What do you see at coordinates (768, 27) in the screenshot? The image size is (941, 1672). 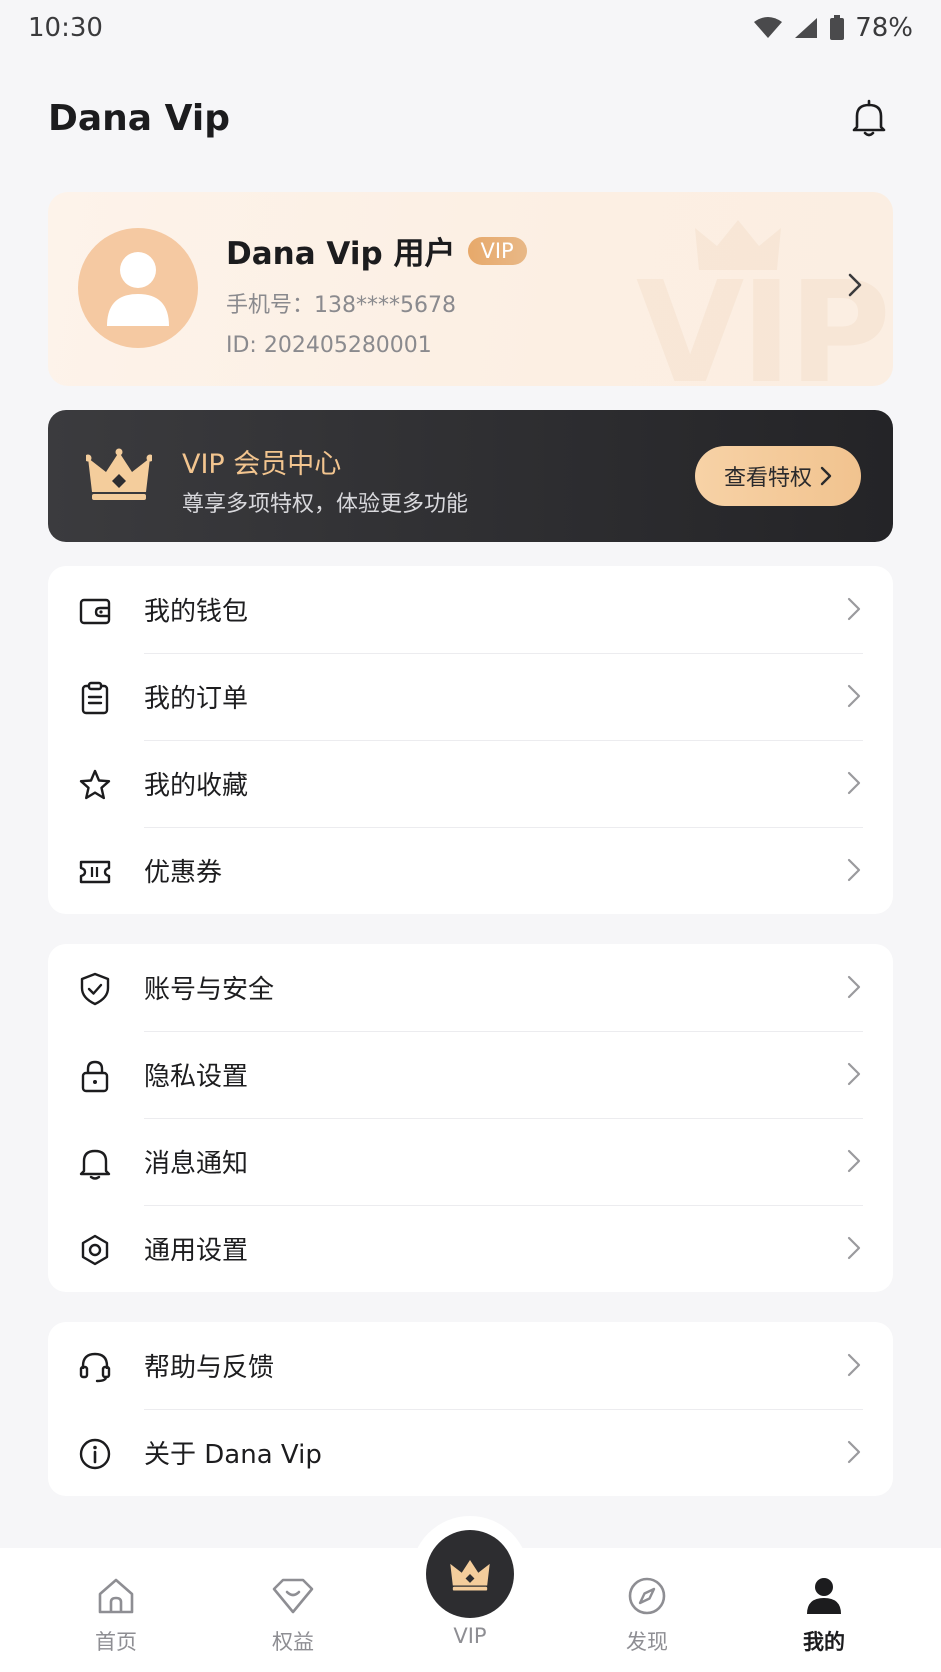 I see `wifi-icon` at bounding box center [768, 27].